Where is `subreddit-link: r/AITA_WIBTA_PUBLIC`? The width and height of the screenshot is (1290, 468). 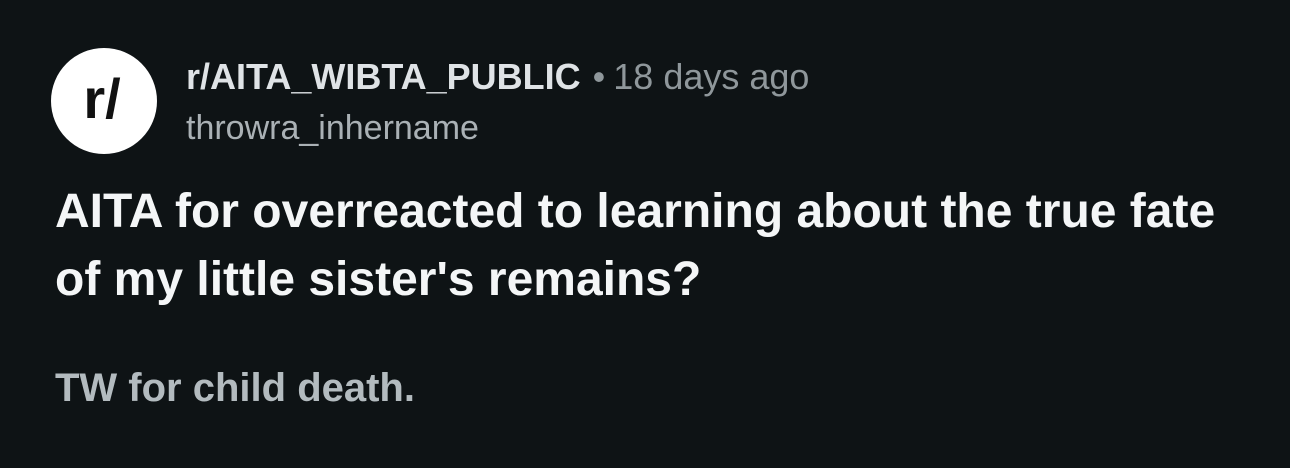 subreddit-link: r/AITA_WIBTA_PUBLIC is located at coordinates (383, 76).